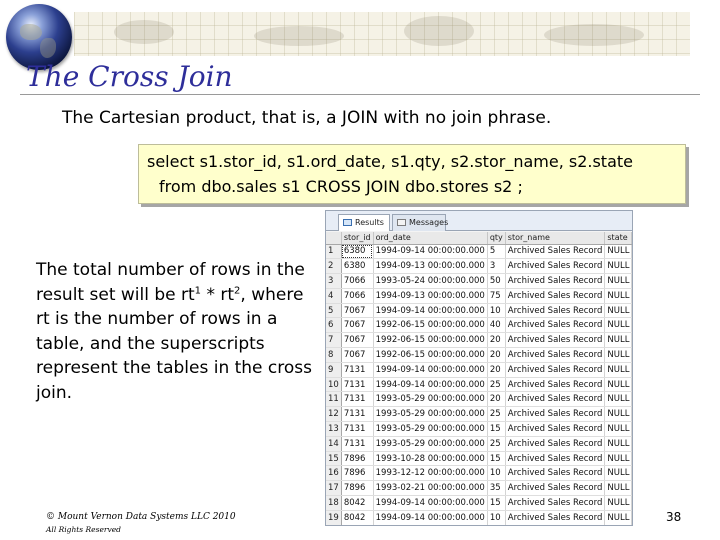  I want to click on tab-results: Results, so click(364, 222).